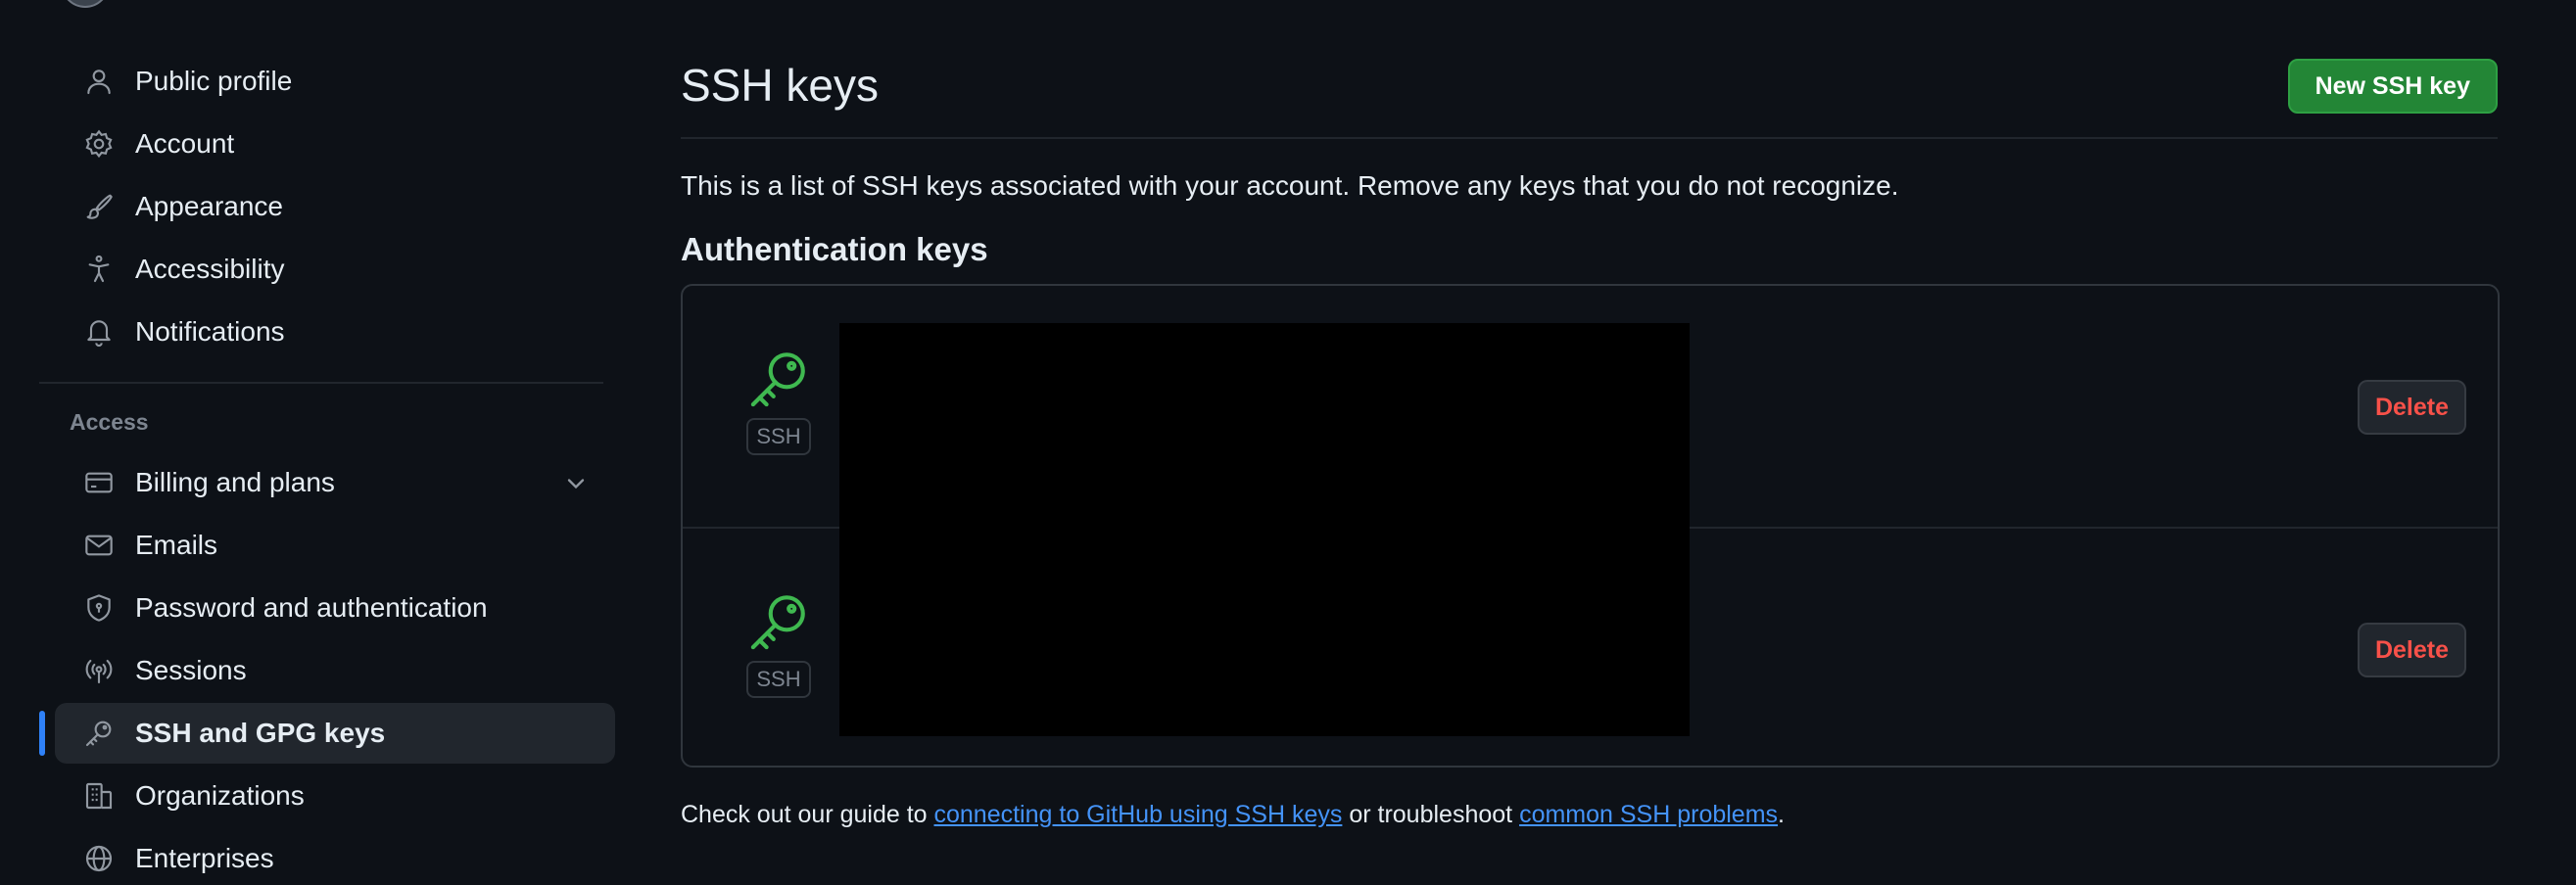  I want to click on sidebar-item-ssh-gpg-keys: SSH and GPG keys, so click(327, 733).